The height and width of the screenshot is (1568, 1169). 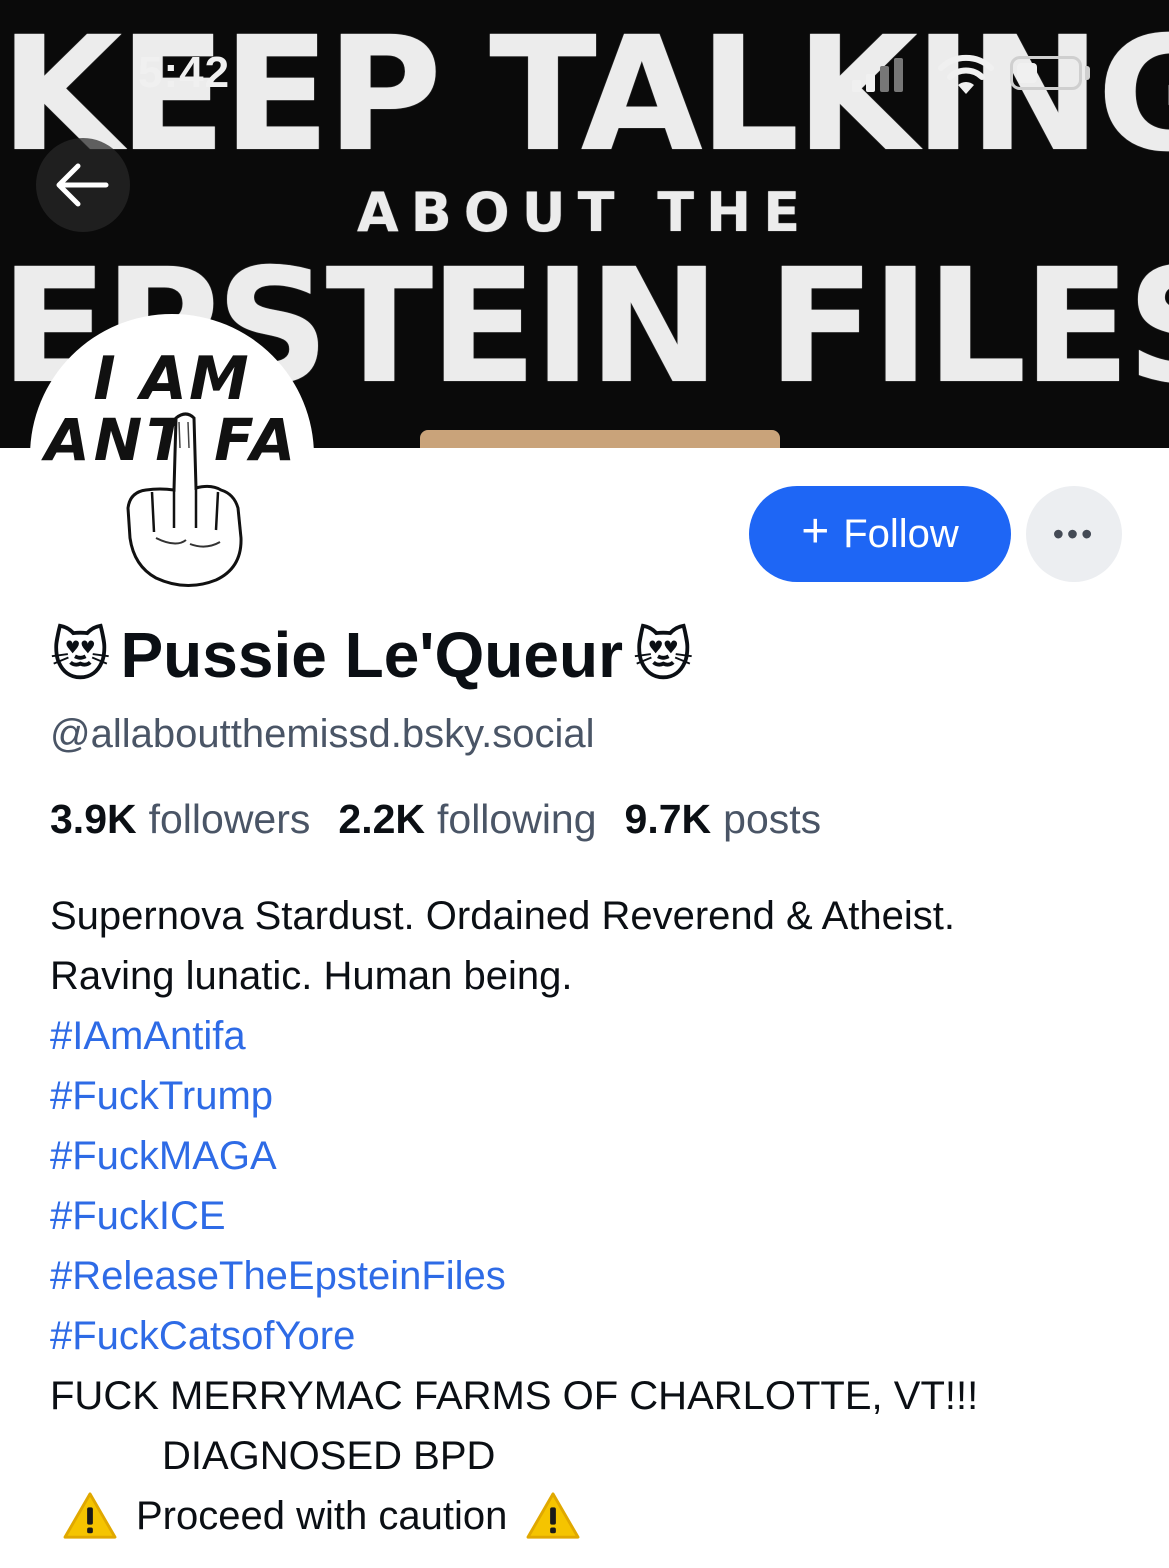 What do you see at coordinates (517, 819) in the screenshot?
I see `following-label: following` at bounding box center [517, 819].